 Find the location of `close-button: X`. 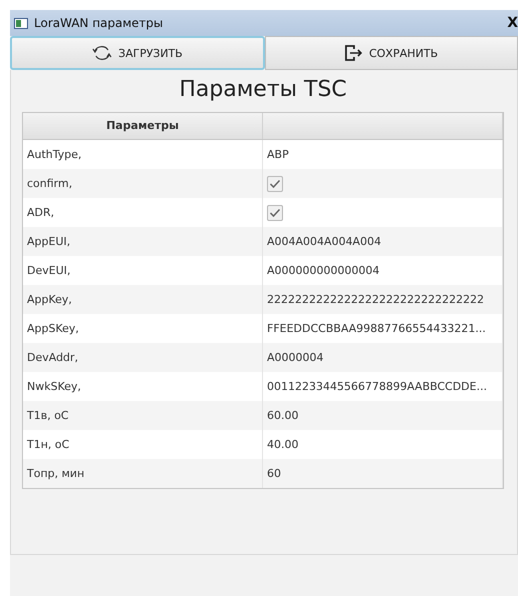

close-button: X is located at coordinates (512, 23).